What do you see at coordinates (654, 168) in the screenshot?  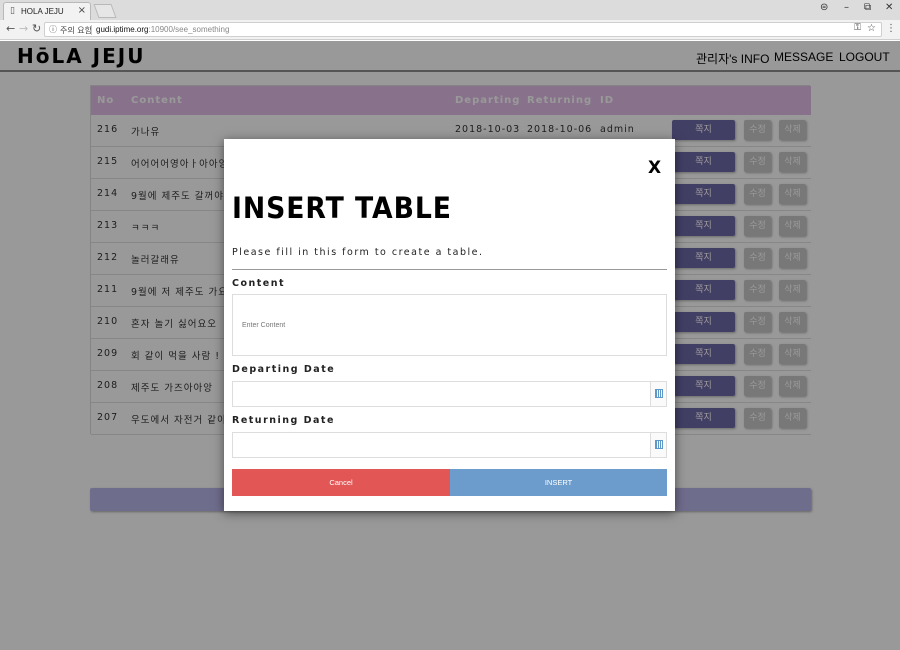 I see `close-icon: X` at bounding box center [654, 168].